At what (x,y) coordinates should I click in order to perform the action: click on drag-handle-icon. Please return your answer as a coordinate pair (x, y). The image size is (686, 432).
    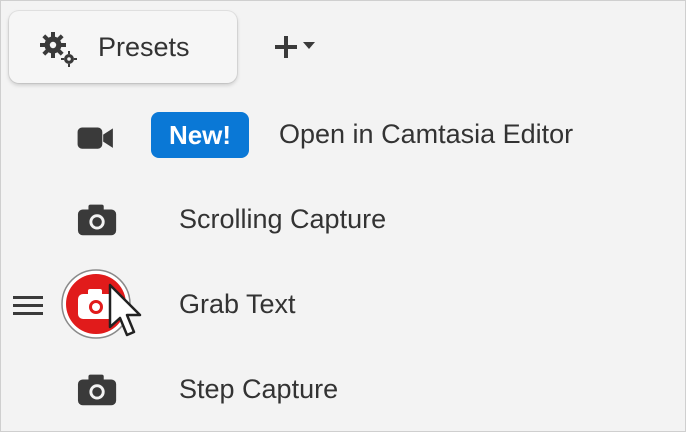
    Looking at the image, I should click on (29, 306).